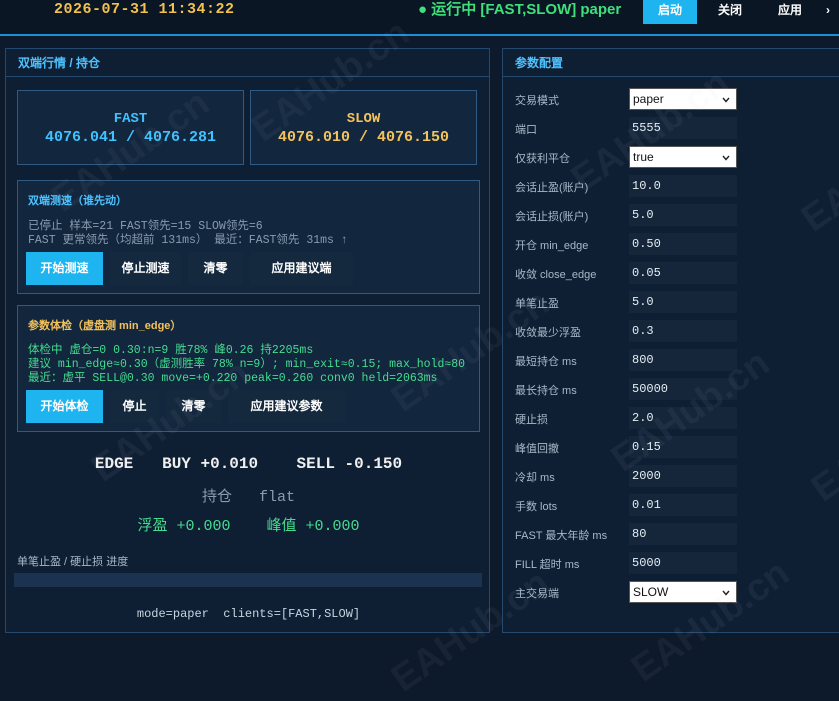 The image size is (839, 701). Describe the element at coordinates (134, 406) in the screenshot. I see `stop-param-check-button: 停止` at that location.